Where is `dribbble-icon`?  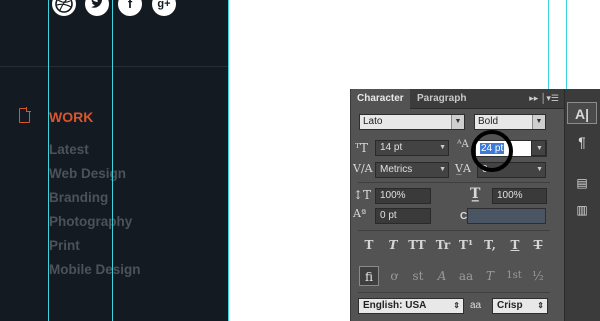 dribbble-icon is located at coordinates (64, 8).